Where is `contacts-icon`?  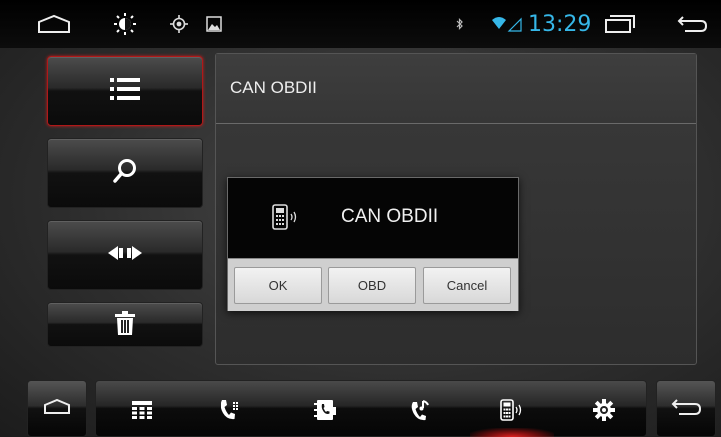 contacts-icon is located at coordinates (325, 409).